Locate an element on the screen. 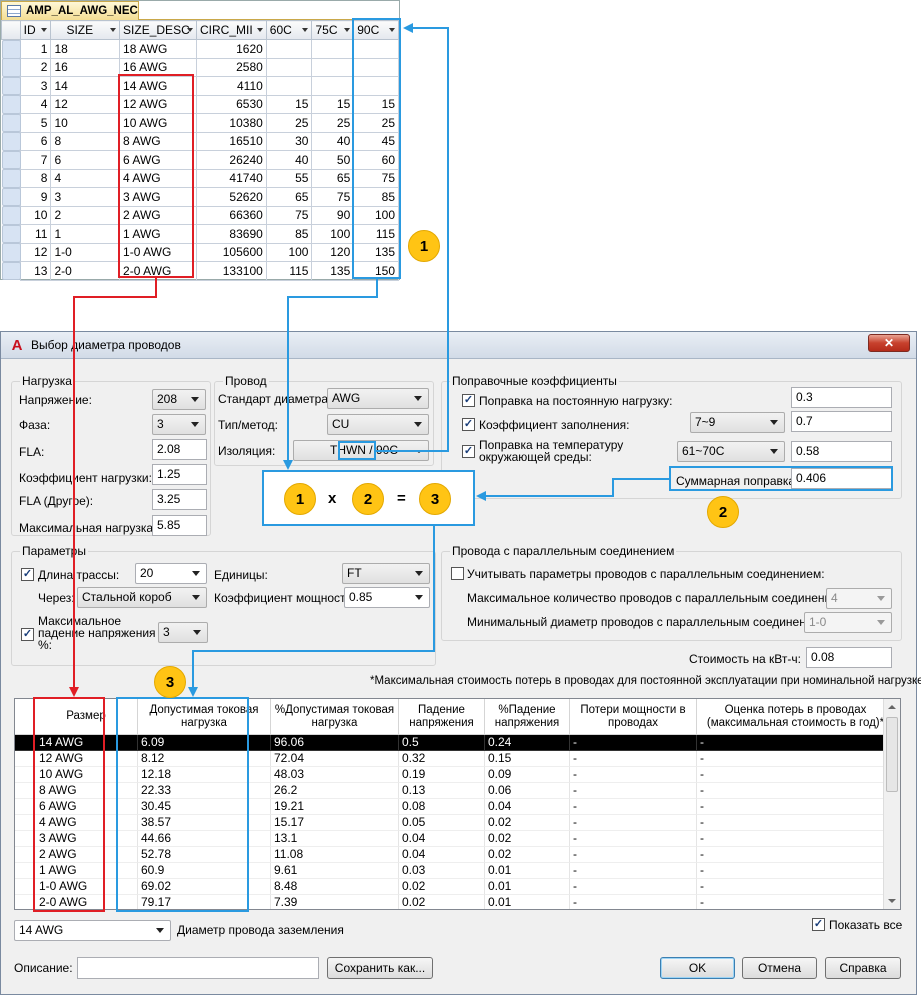 The height and width of the screenshot is (997, 921). datasheet-cell: 52620 is located at coordinates (231, 197).